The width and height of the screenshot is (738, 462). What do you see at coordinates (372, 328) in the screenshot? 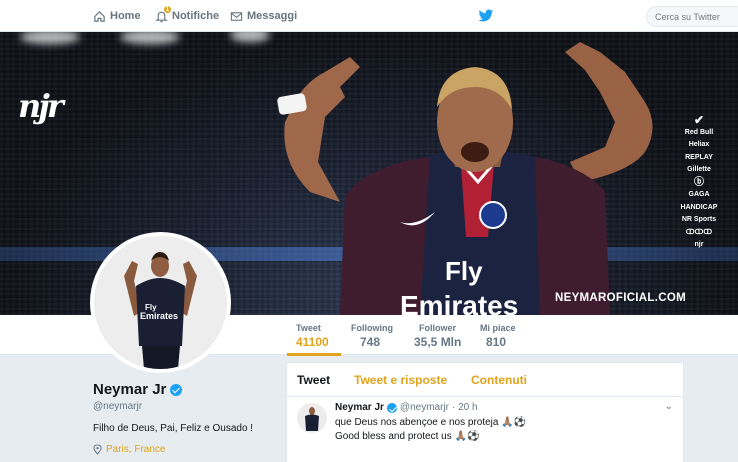
I see `stat-label: Following` at bounding box center [372, 328].